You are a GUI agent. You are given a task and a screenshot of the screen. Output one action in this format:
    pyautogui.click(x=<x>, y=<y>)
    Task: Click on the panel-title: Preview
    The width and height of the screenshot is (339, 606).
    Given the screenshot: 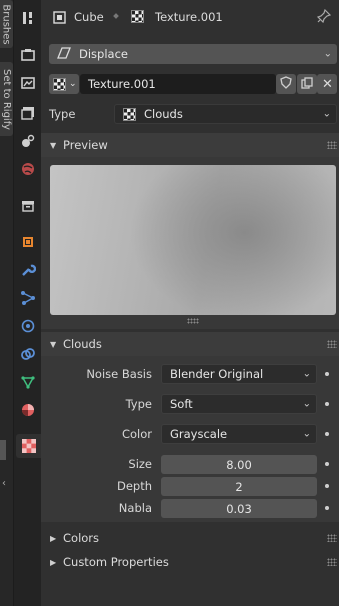 What is the action you would take?
    pyautogui.click(x=85, y=145)
    